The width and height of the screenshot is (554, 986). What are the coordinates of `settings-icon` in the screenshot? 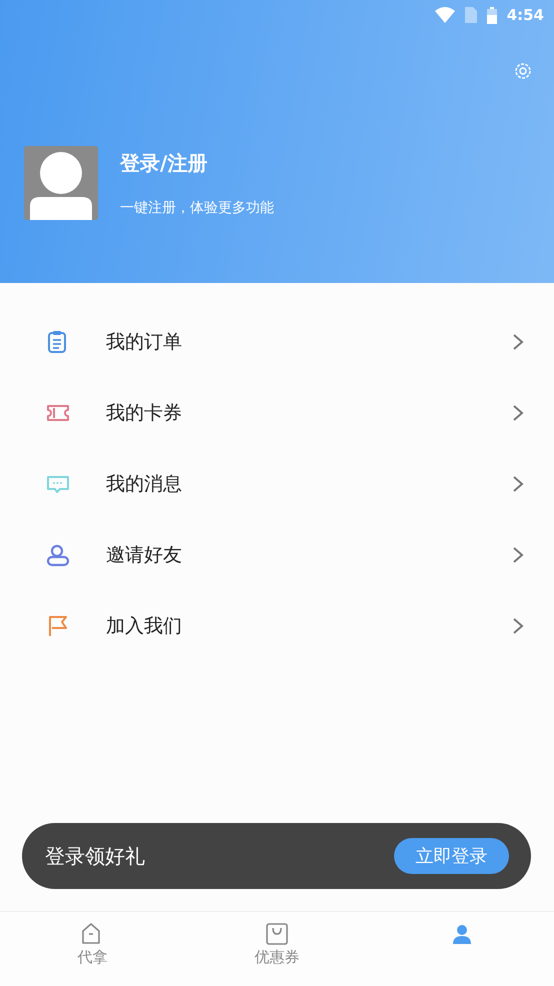 It's located at (523, 71).